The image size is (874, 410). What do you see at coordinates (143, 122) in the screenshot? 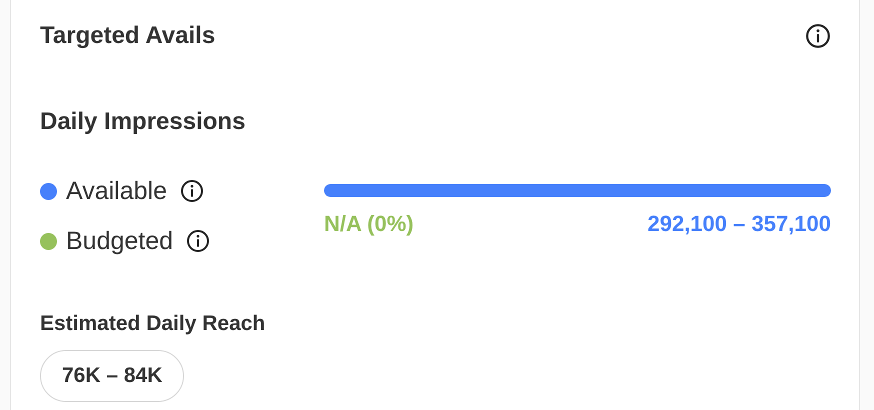
I see `section-heading: Daily Impressions` at bounding box center [143, 122].